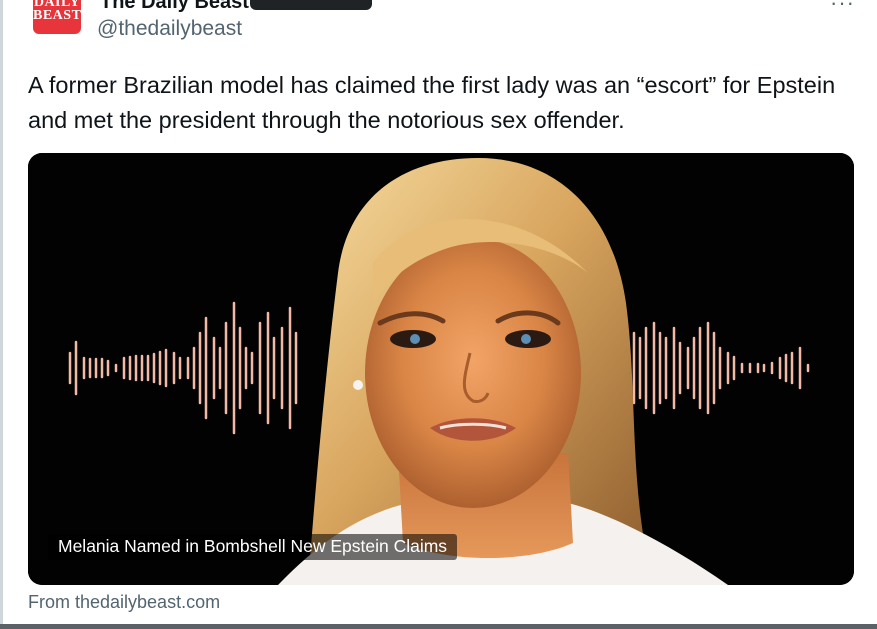 This screenshot has height=629, width=877. I want to click on account-handle: @thedailybeast, so click(169, 29).